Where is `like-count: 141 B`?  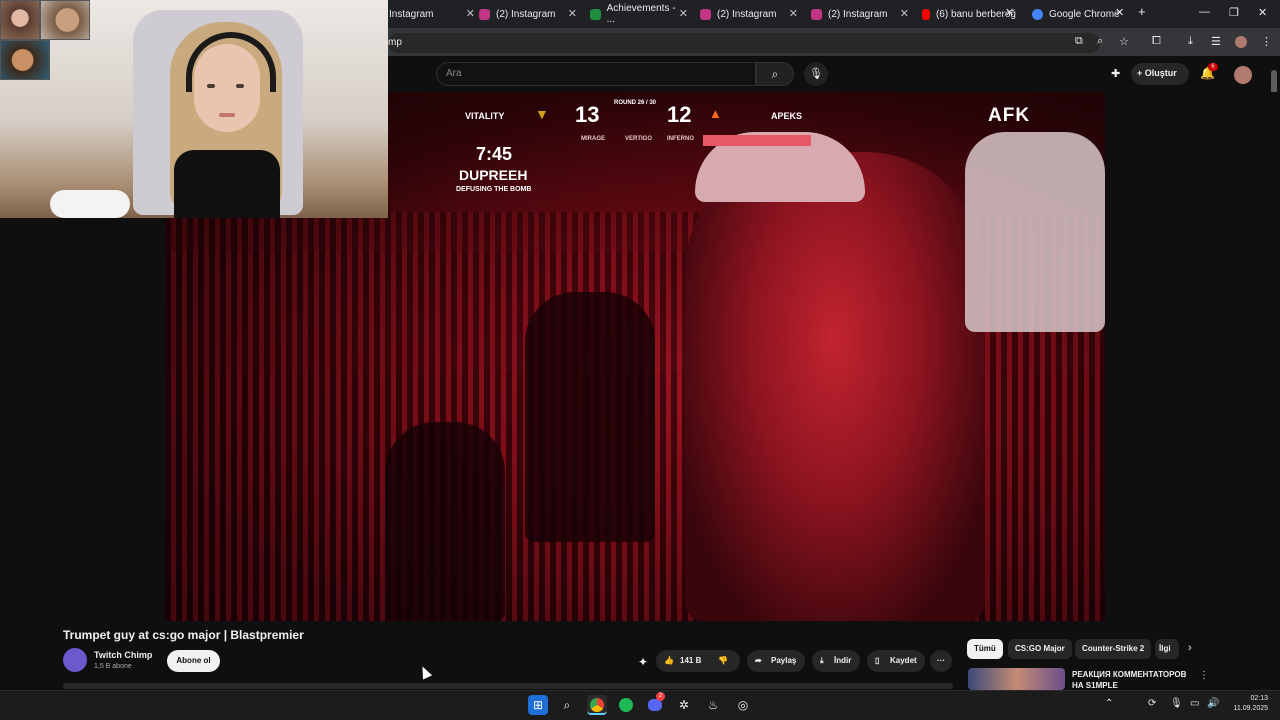
like-count: 141 B is located at coordinates (690, 661).